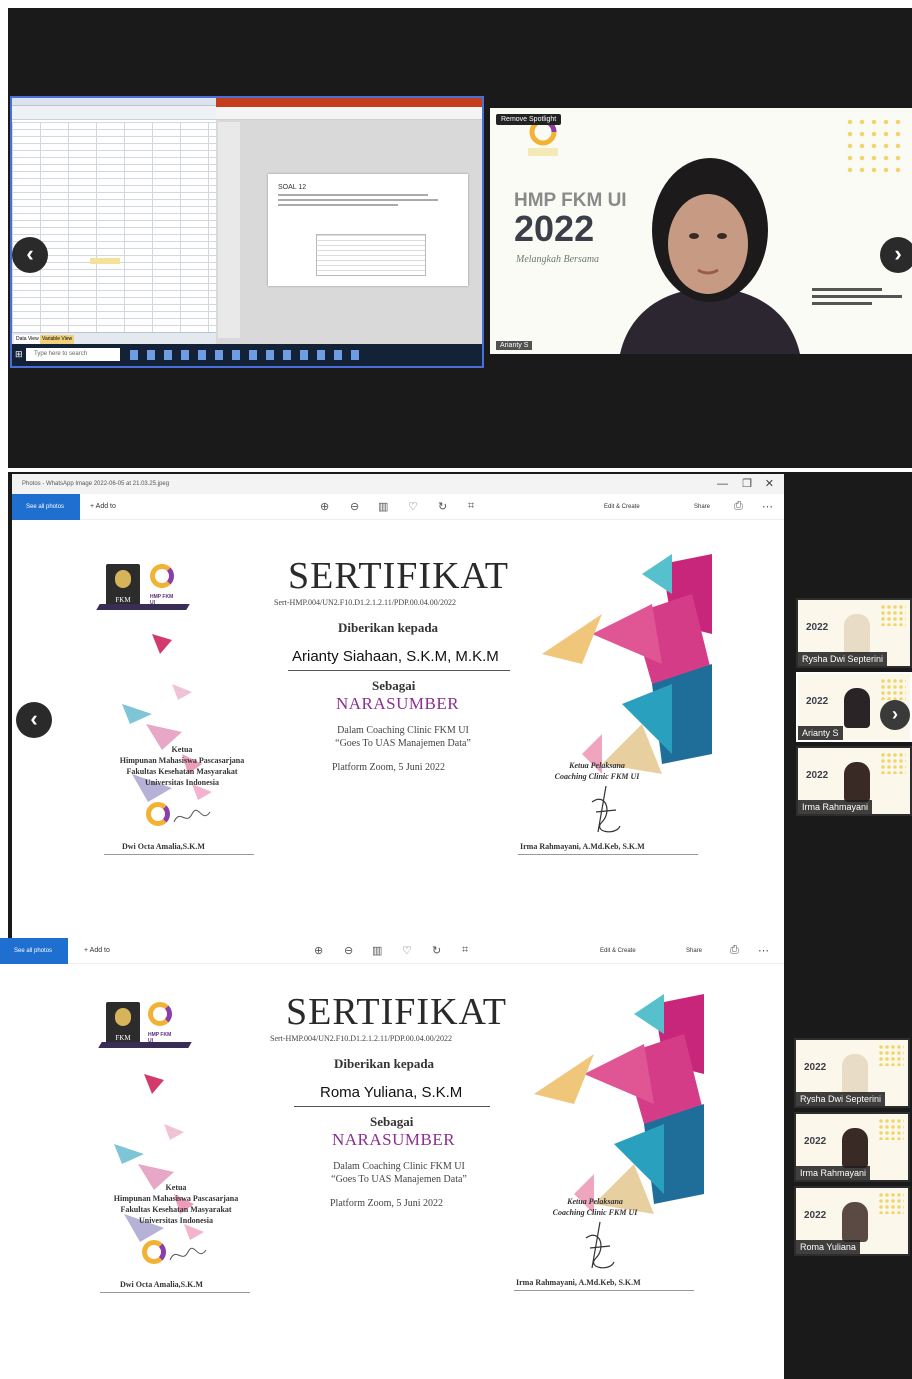 The image size is (912, 1379). What do you see at coordinates (292, 187) in the screenshot?
I see `slide-title: SOAL 12` at bounding box center [292, 187].